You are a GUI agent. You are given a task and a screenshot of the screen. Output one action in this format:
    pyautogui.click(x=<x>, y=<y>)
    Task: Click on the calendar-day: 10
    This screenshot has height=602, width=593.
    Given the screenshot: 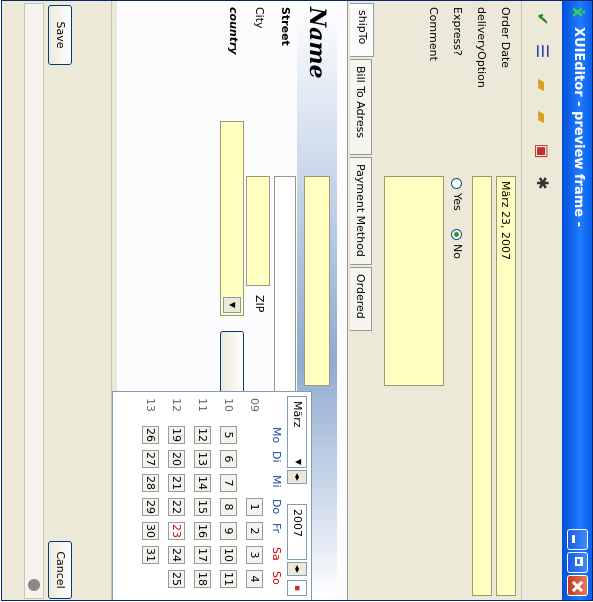 What is the action you would take?
    pyautogui.click(x=228, y=555)
    